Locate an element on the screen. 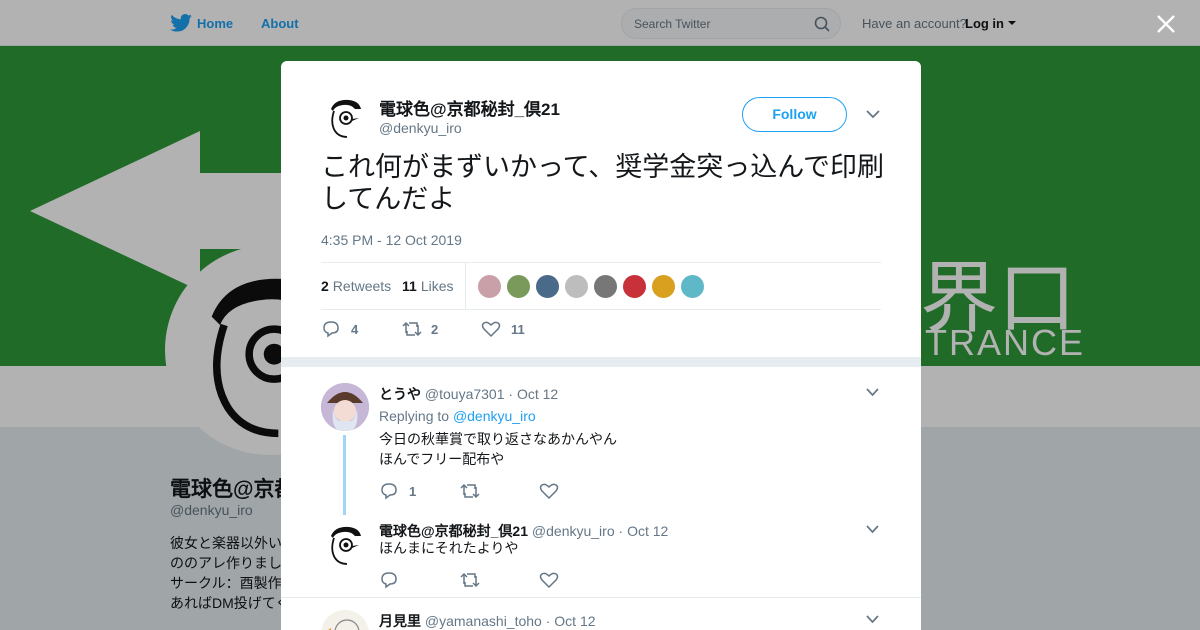  reply-tweet: 月見里 @yamanashi_toho · Oct 12 is located at coordinates (601, 620).